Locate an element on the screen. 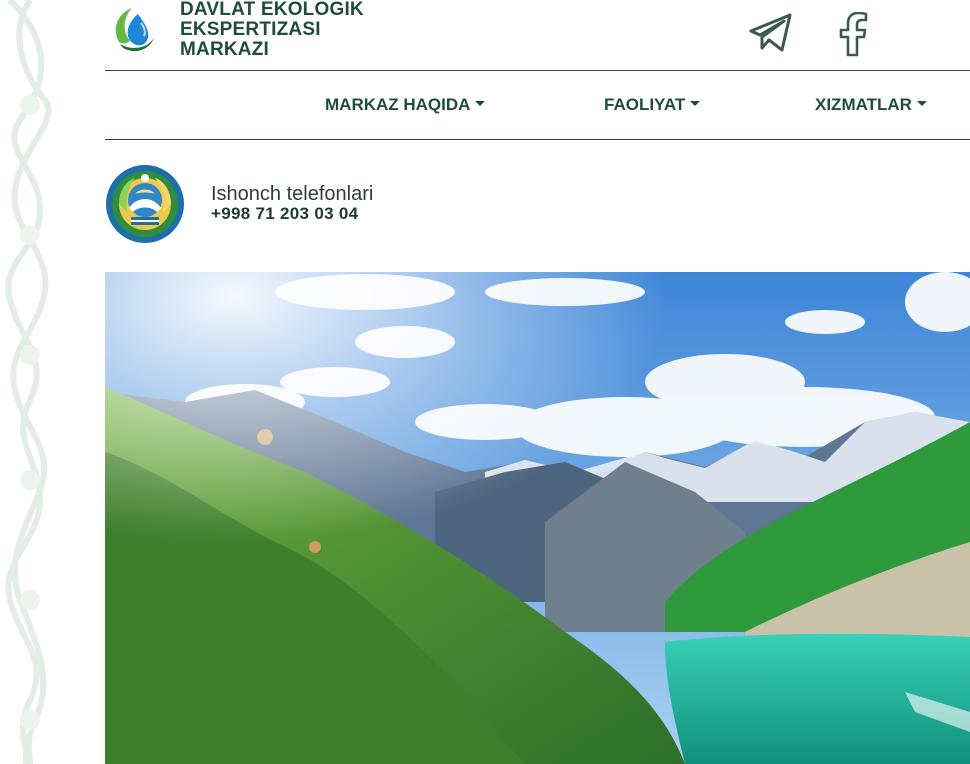  site-title: DAVLAT EKOLOGIK EKSPERTIZASI MARKAZI is located at coordinates (272, 30).